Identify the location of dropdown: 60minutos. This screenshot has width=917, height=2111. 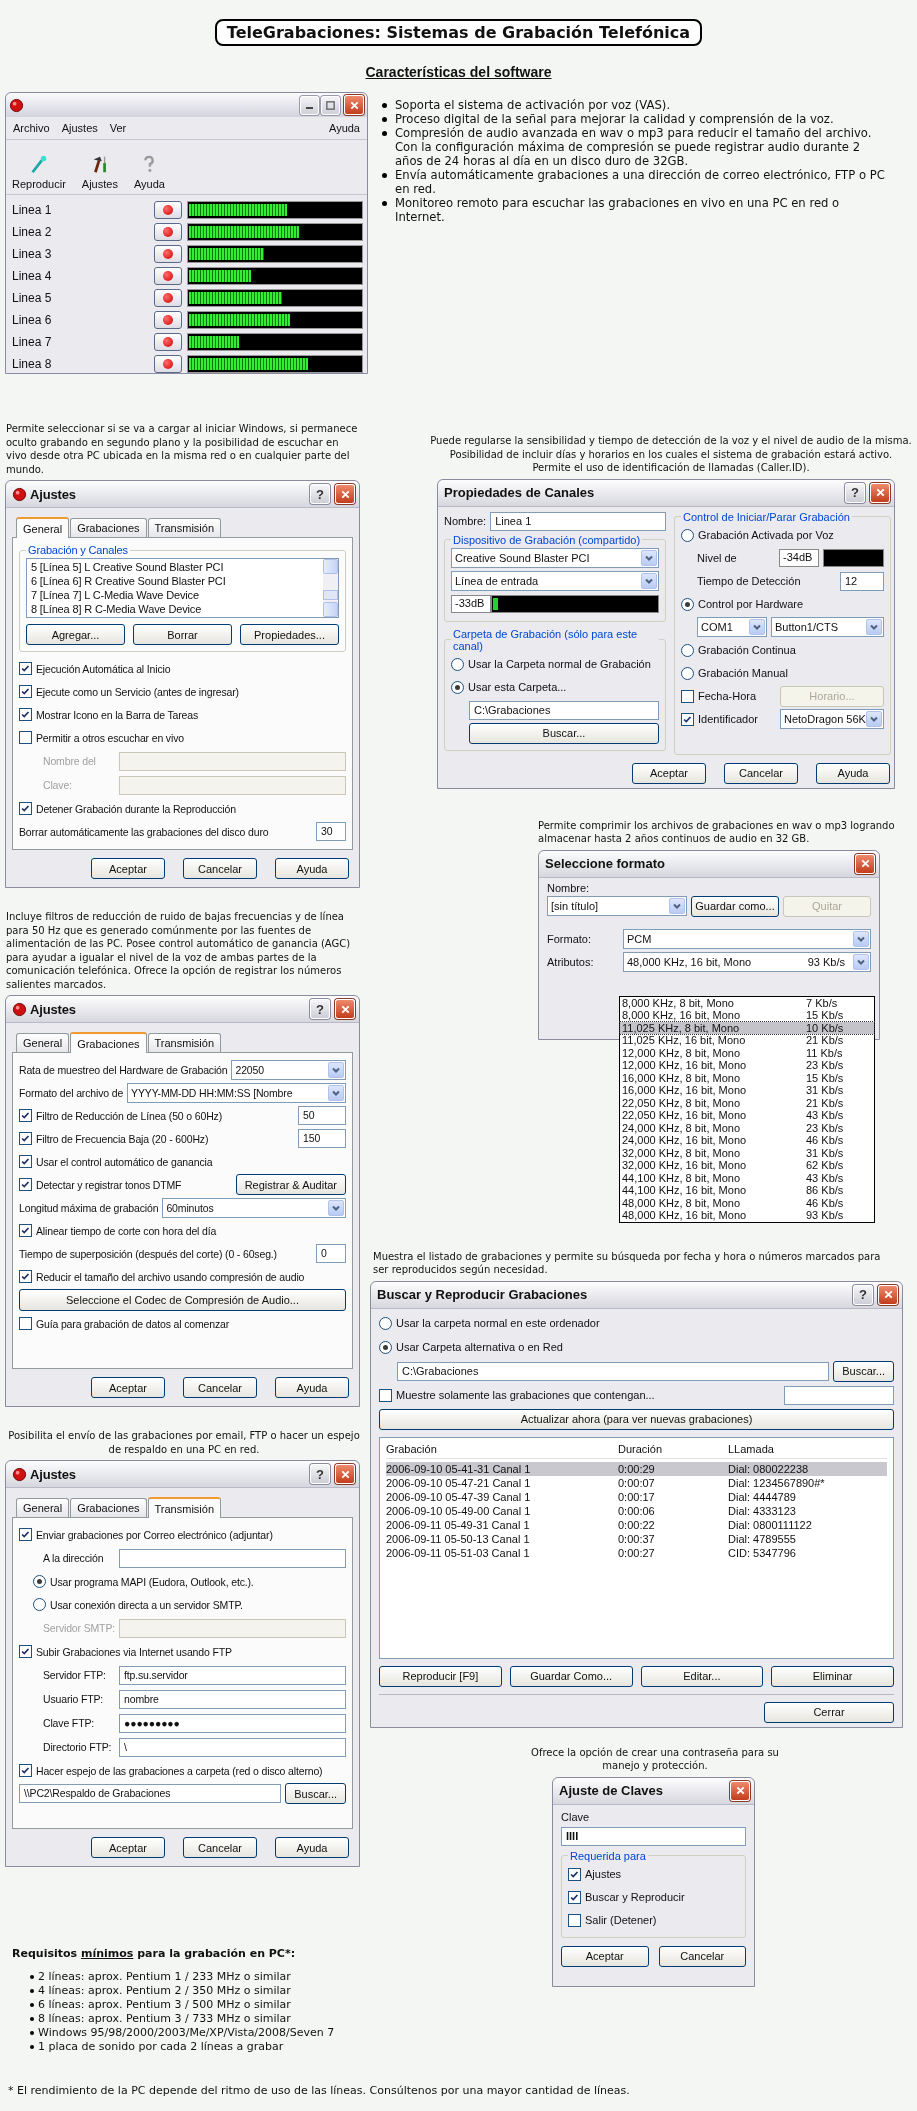
(254, 1207).